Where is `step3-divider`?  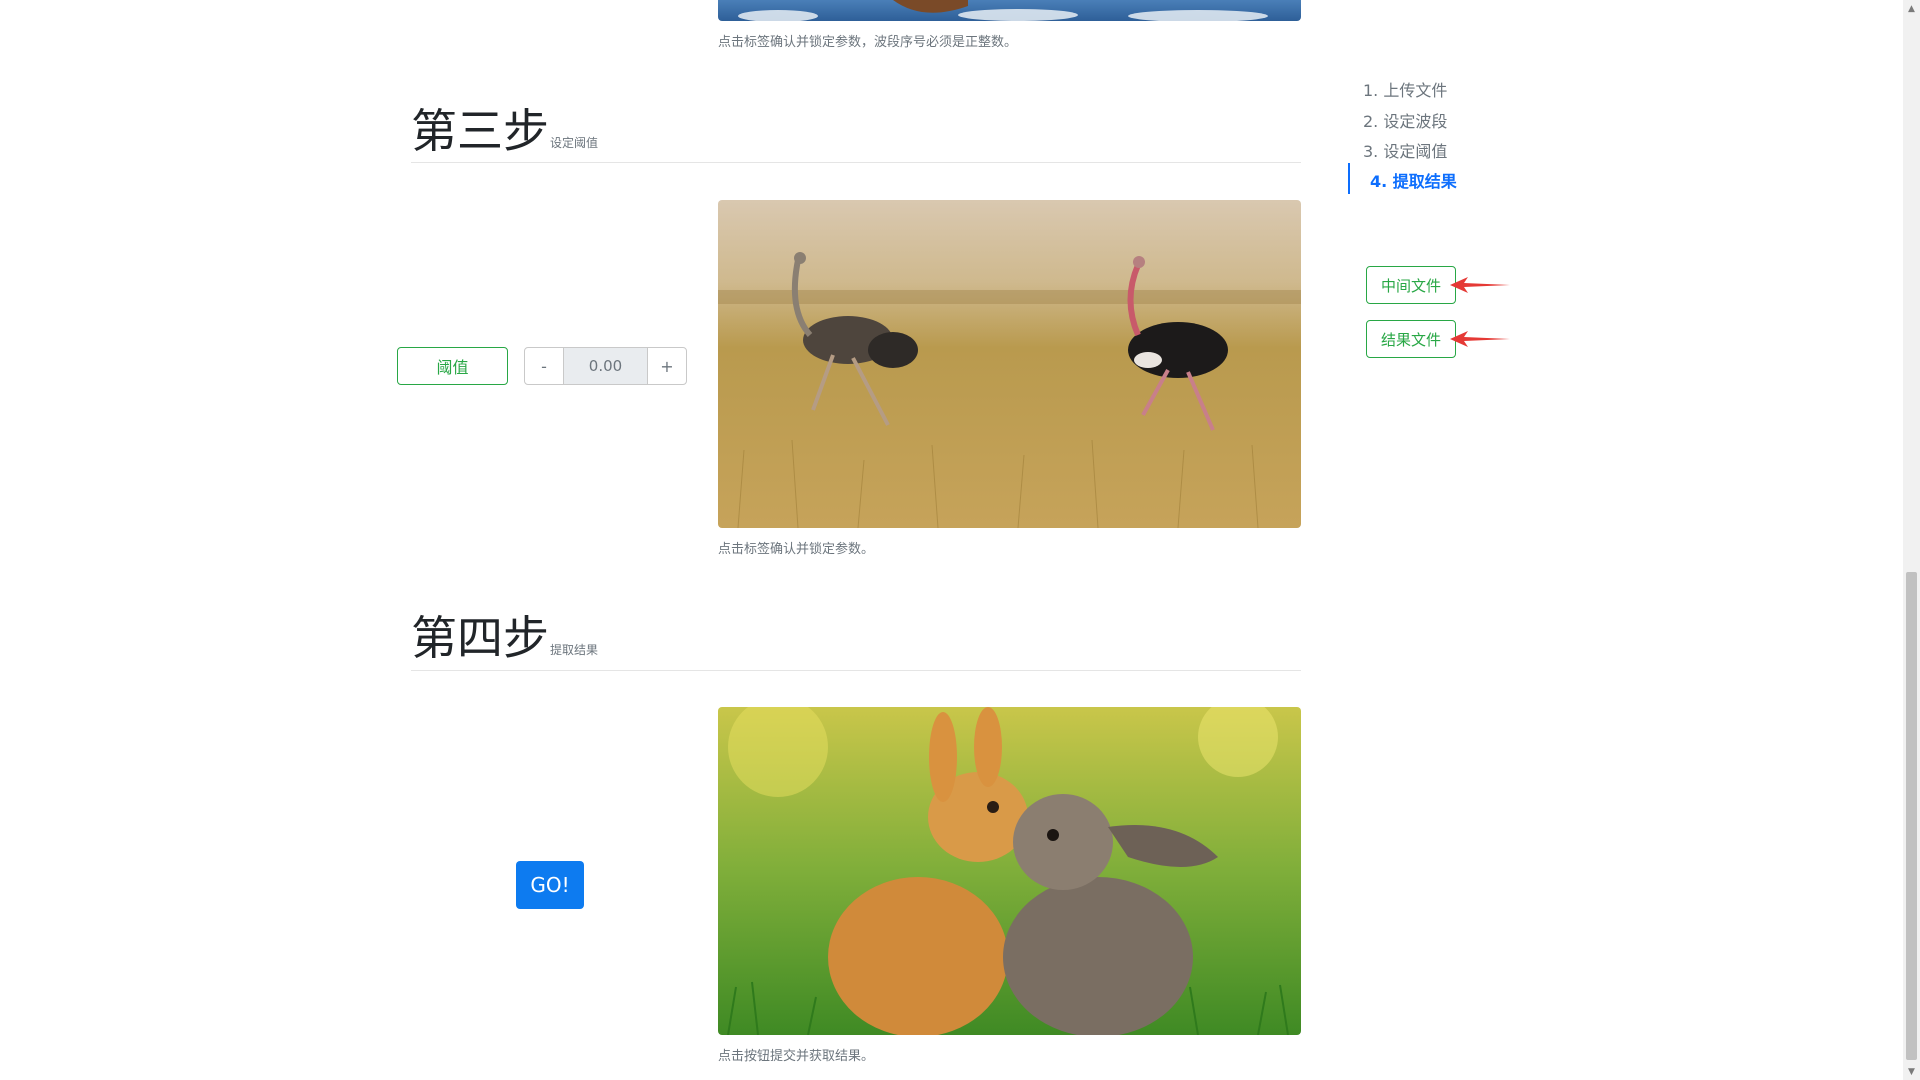 step3-divider is located at coordinates (856, 162).